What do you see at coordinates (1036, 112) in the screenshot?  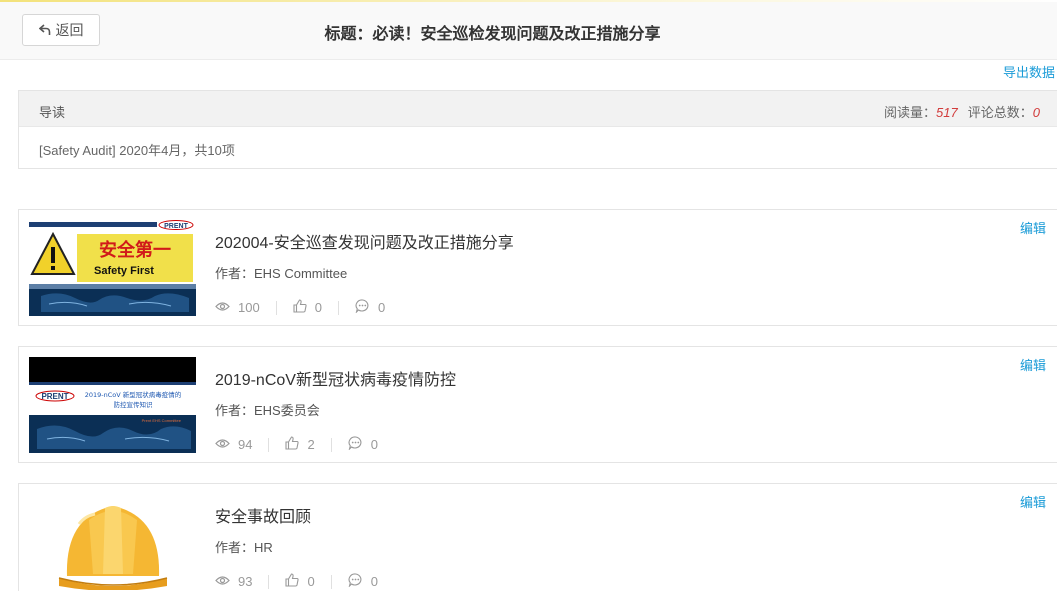 I see `comment-count-value: 0` at bounding box center [1036, 112].